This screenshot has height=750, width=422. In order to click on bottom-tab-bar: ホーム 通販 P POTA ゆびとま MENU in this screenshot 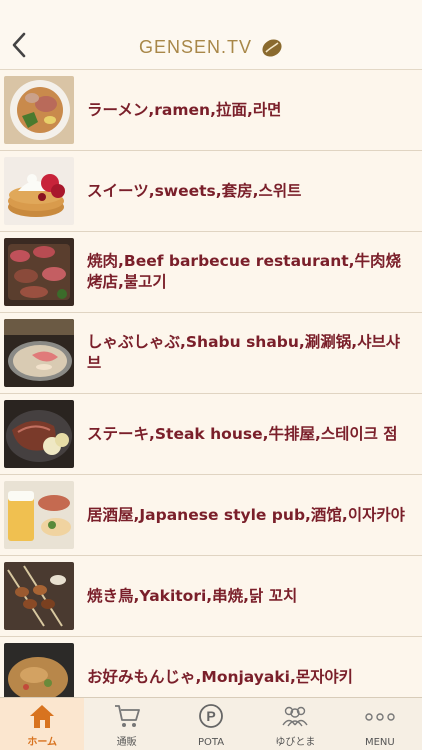, I will do `click(211, 723)`.